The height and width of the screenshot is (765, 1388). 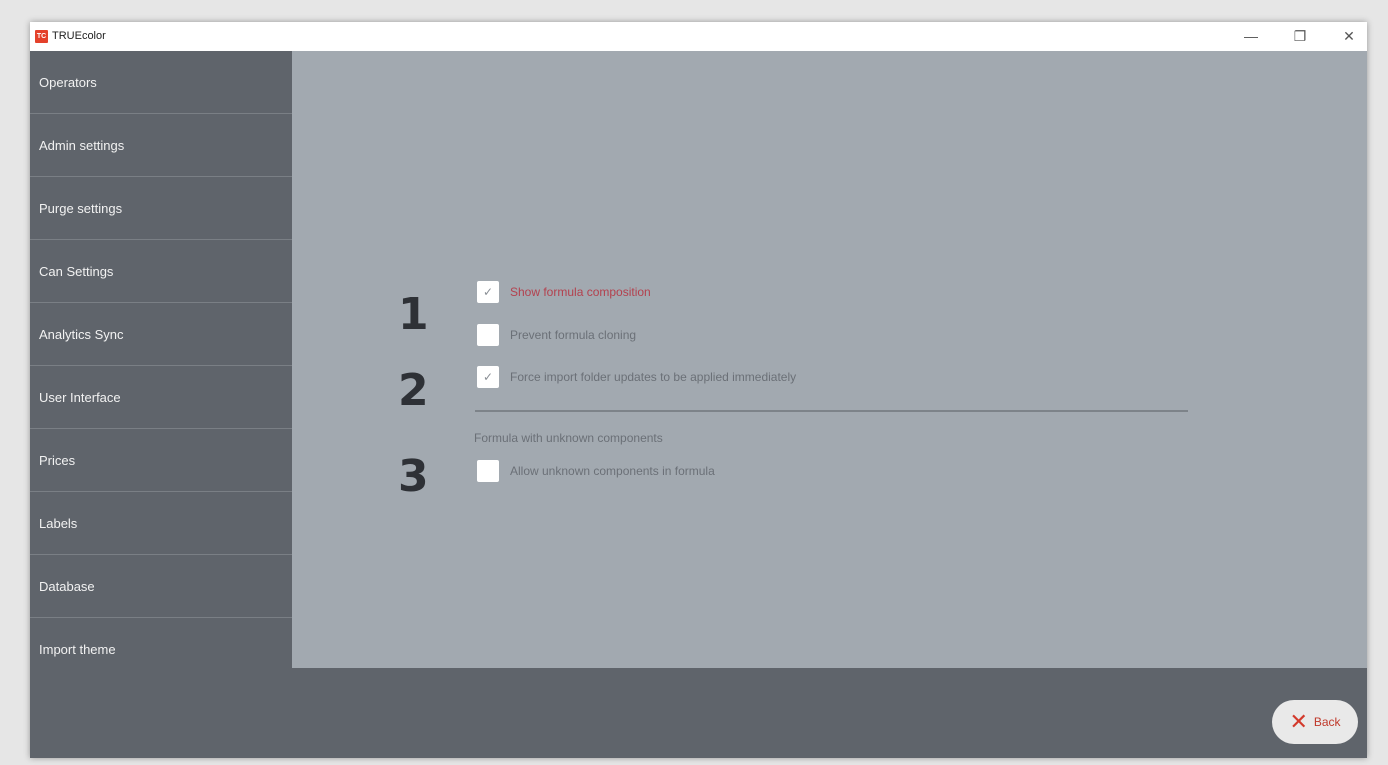 I want to click on sidebar-item-label: Admin settings, so click(x=82, y=145).